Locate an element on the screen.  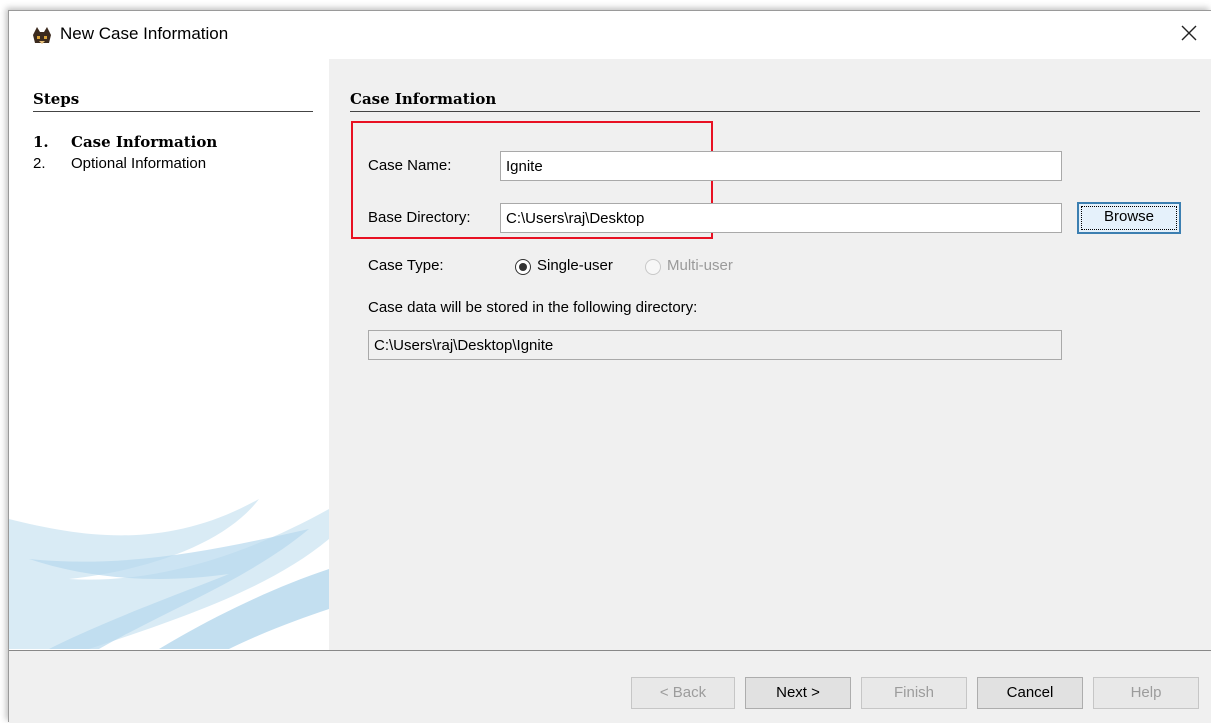
window-title: New Case Information is located at coordinates (144, 33).